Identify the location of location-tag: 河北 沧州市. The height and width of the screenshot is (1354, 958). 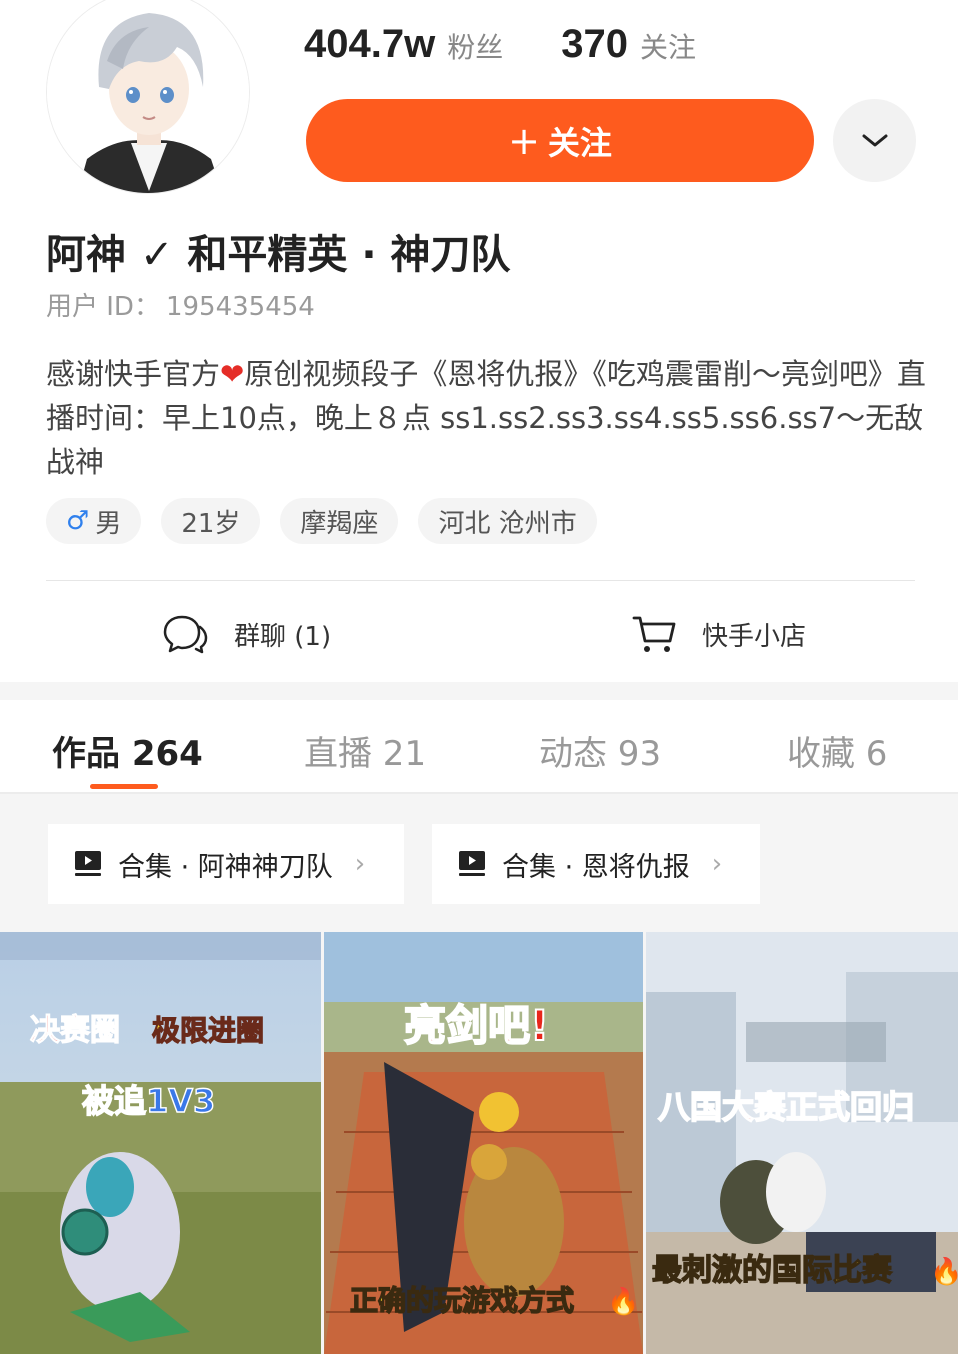
(507, 521).